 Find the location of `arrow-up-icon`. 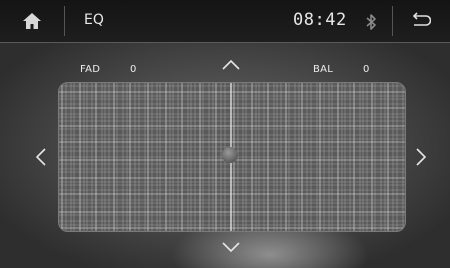

arrow-up-icon is located at coordinates (231, 65).